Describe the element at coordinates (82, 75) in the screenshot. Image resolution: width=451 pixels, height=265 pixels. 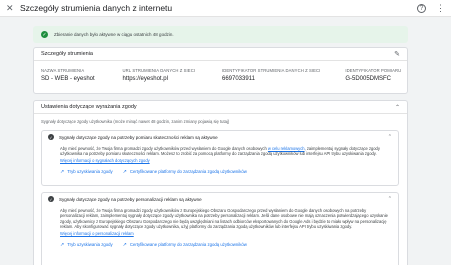
I see `stream-name-field: NAZWA STRUMIENIA SD - WEB - eyeshot` at that location.